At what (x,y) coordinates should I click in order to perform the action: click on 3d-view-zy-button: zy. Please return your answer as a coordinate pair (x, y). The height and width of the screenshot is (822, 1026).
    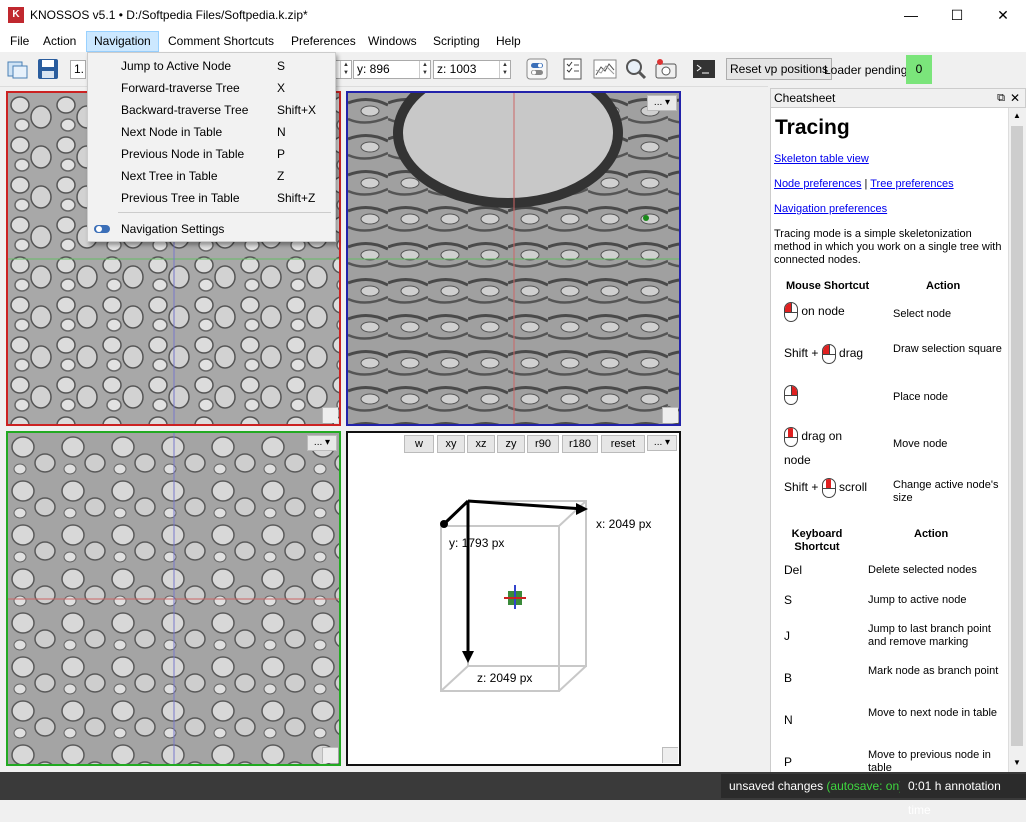
    Looking at the image, I should click on (511, 444).